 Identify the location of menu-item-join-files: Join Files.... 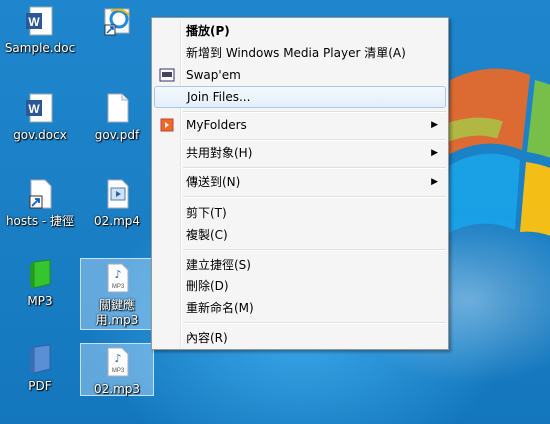
(300, 97).